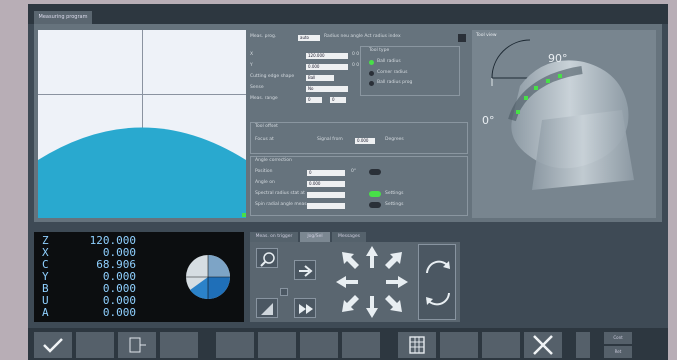 The image size is (677, 360). Describe the element at coordinates (327, 56) in the screenshot. I see `r1-field: 120.000` at that location.